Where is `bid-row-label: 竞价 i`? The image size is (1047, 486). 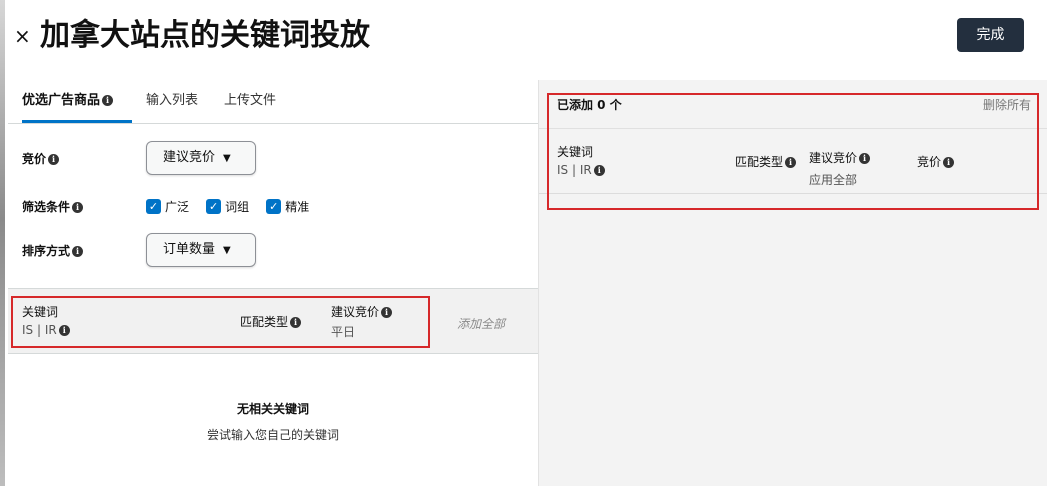 bid-row-label: 竞价 i is located at coordinates (41, 158).